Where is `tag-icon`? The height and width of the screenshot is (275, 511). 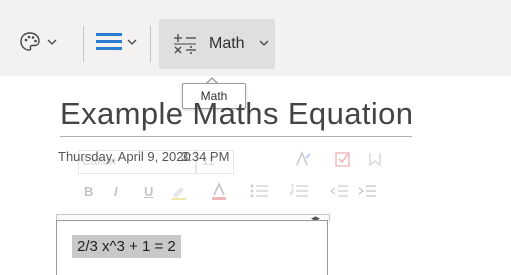
tag-icon is located at coordinates (375, 159).